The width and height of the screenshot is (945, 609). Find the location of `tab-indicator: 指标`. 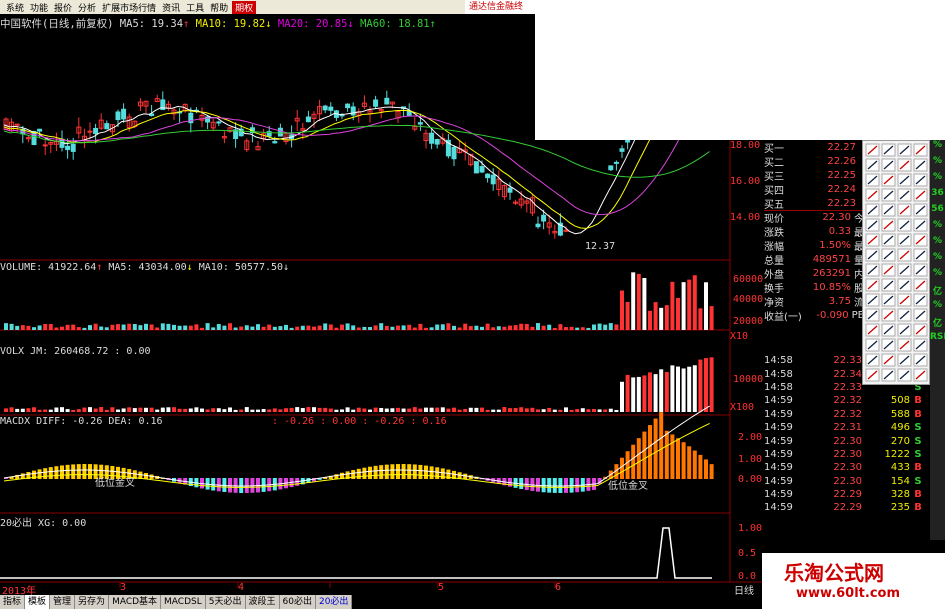

tab-indicator: 指标 is located at coordinates (13, 602).